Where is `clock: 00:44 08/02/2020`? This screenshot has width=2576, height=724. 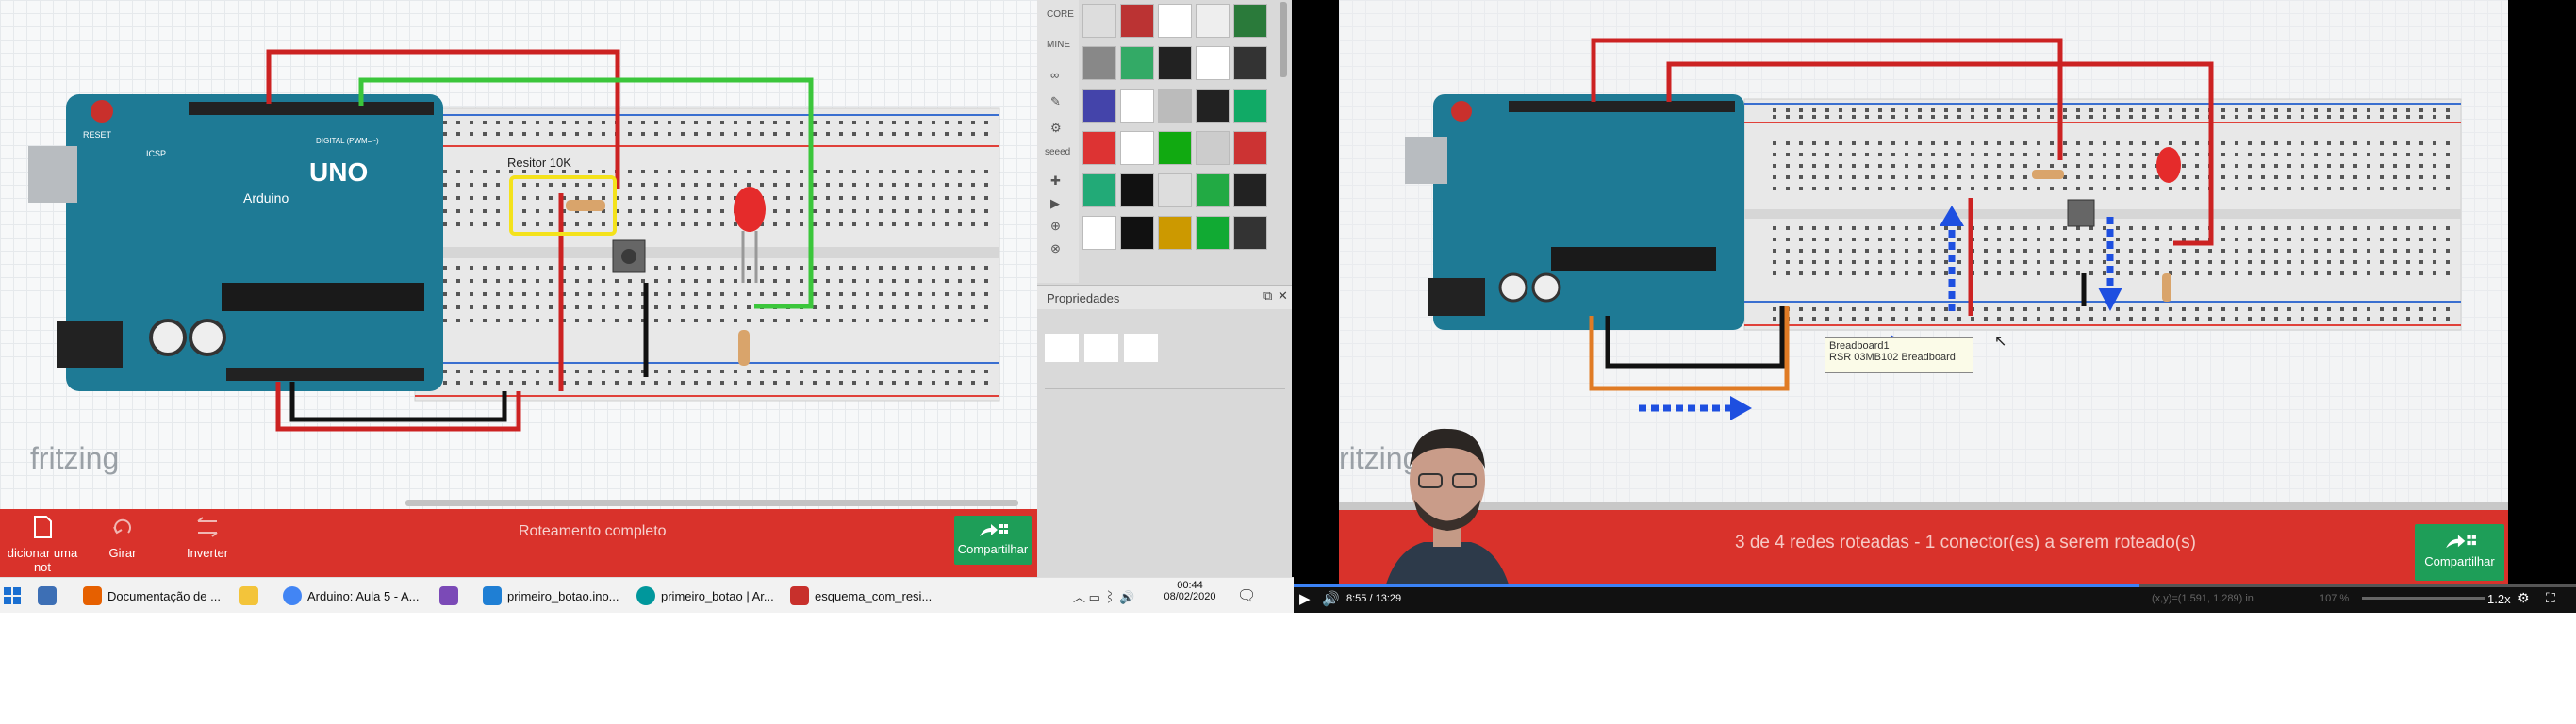
clock: 00:44 08/02/2020 is located at coordinates (1190, 591).